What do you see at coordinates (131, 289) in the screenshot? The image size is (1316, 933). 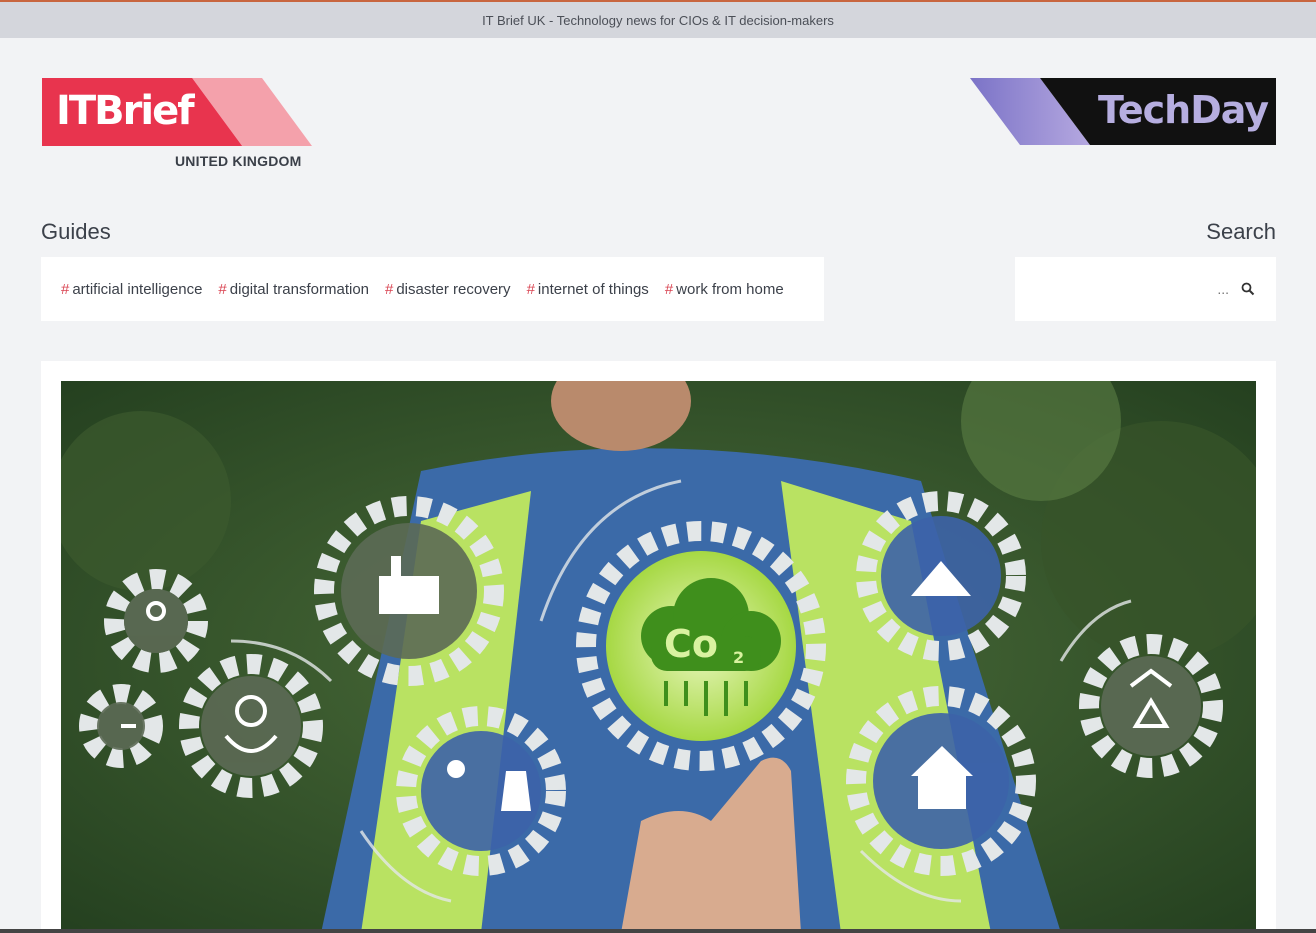 I see `tag-artificial-intelligence: # artificial intelligence` at bounding box center [131, 289].